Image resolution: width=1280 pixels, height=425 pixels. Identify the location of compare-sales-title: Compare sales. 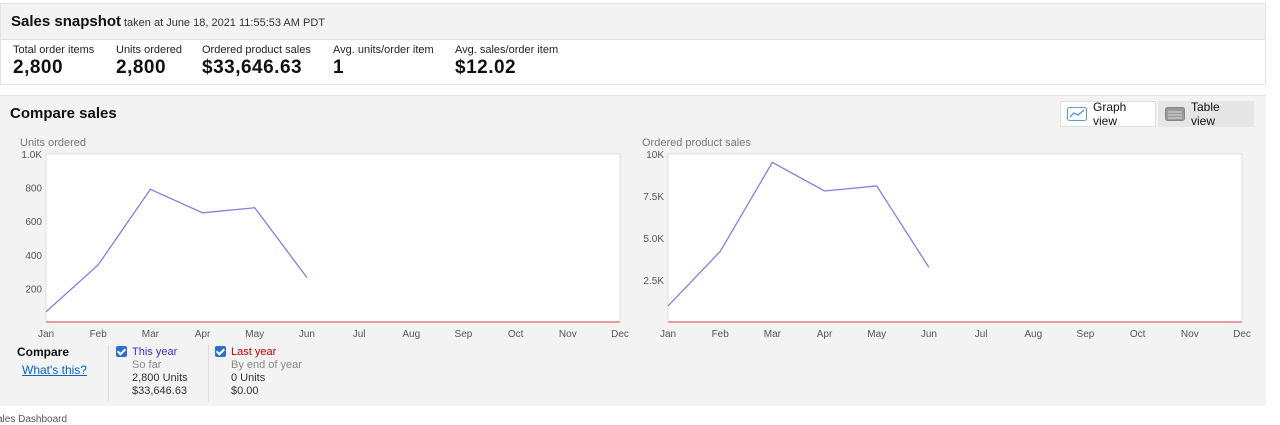
(63, 113).